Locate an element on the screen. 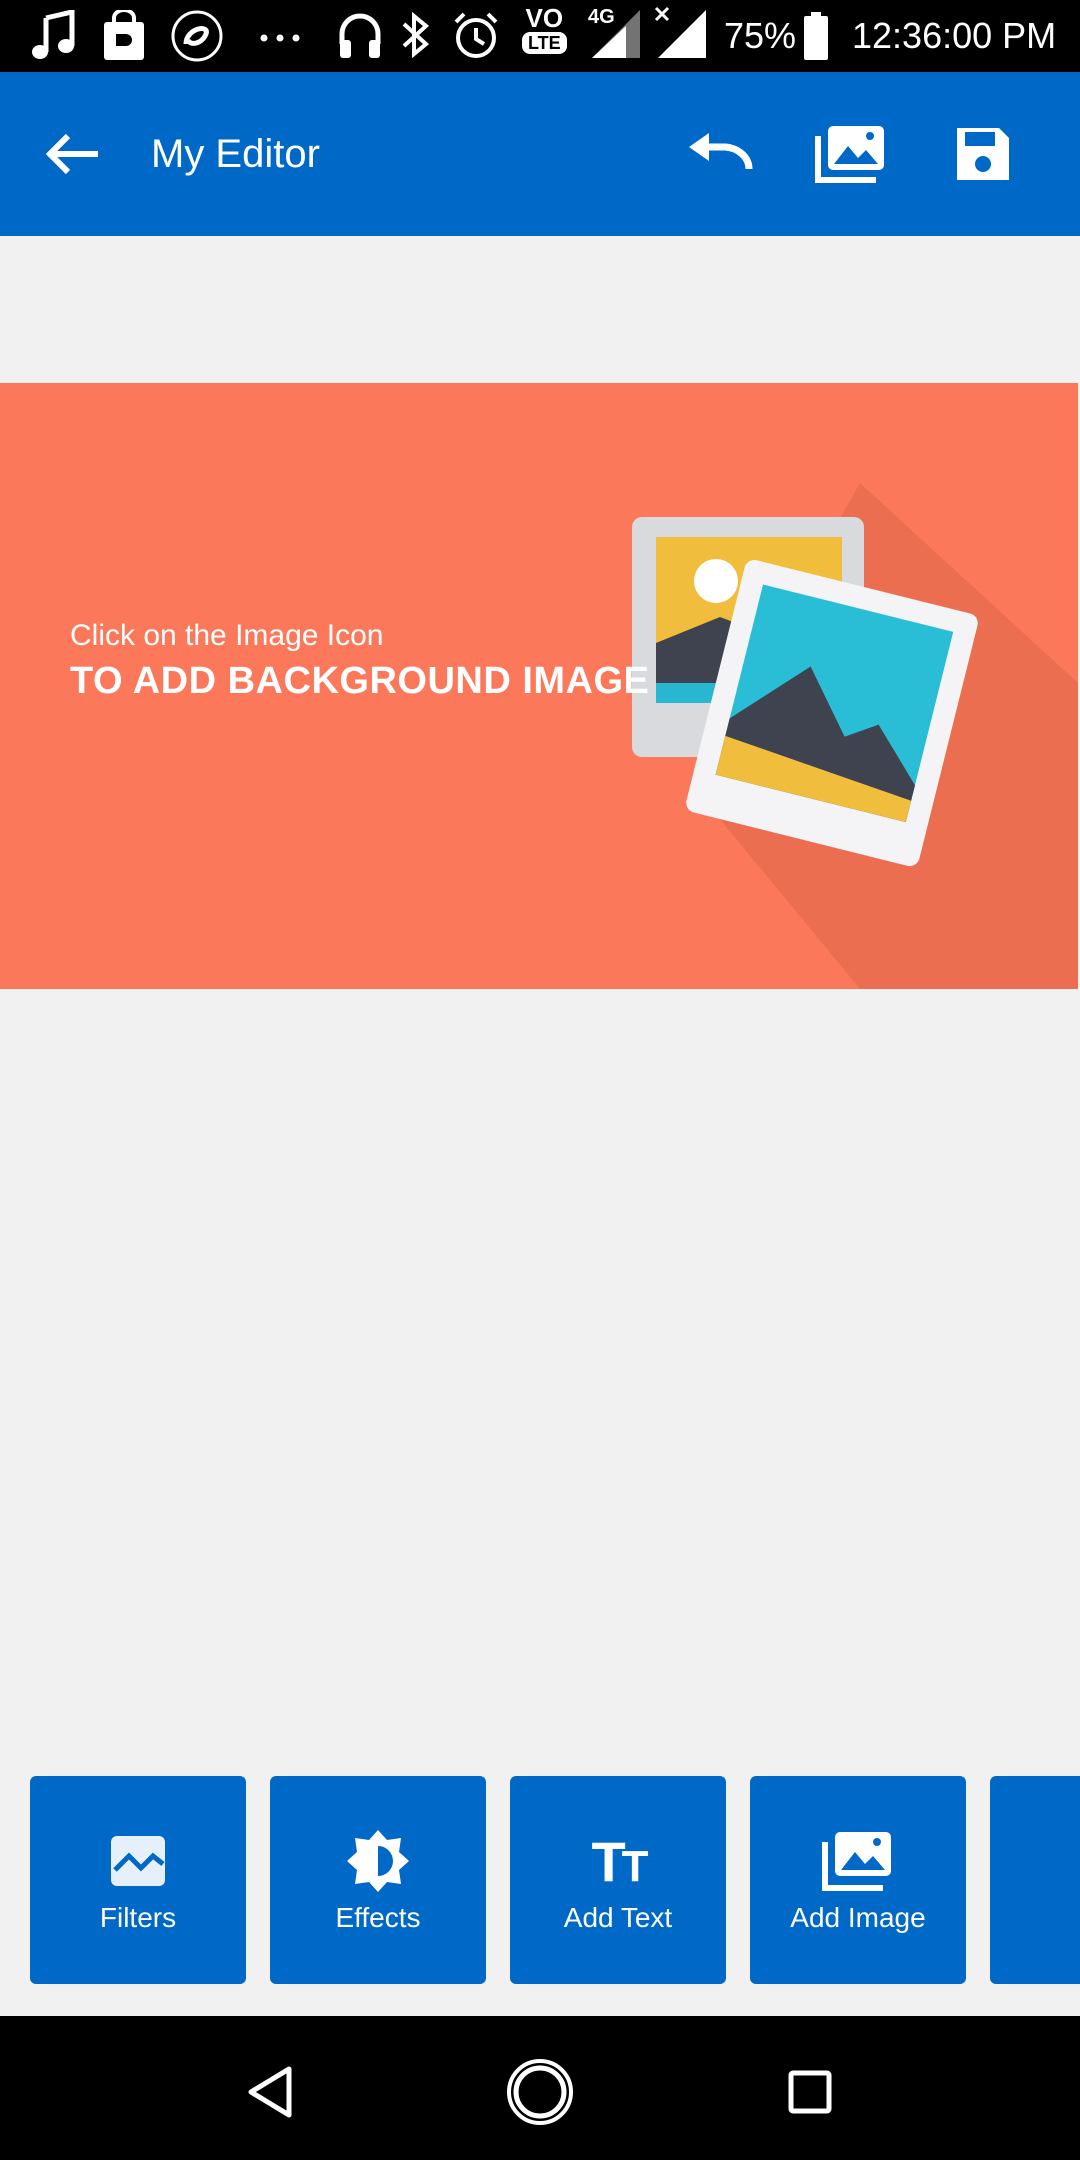 This screenshot has width=1080, height=2160. effects-button: Effects is located at coordinates (378, 1880).